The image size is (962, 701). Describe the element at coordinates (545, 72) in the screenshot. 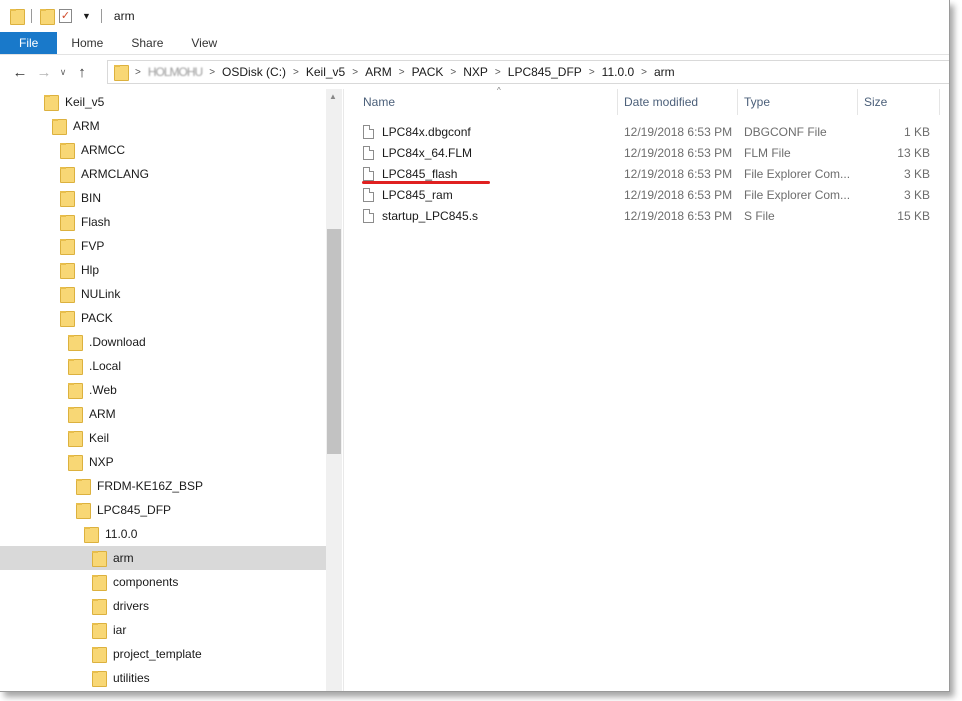

I see `breadcrumb-lpc845-dfp: LPC845_DFP` at that location.